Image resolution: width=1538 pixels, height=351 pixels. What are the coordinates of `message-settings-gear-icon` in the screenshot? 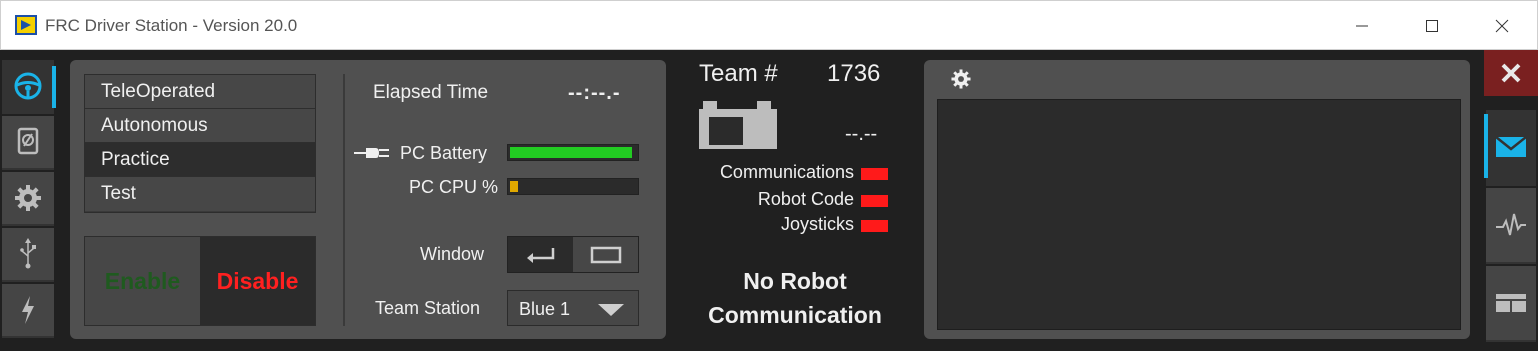 It's located at (961, 79).